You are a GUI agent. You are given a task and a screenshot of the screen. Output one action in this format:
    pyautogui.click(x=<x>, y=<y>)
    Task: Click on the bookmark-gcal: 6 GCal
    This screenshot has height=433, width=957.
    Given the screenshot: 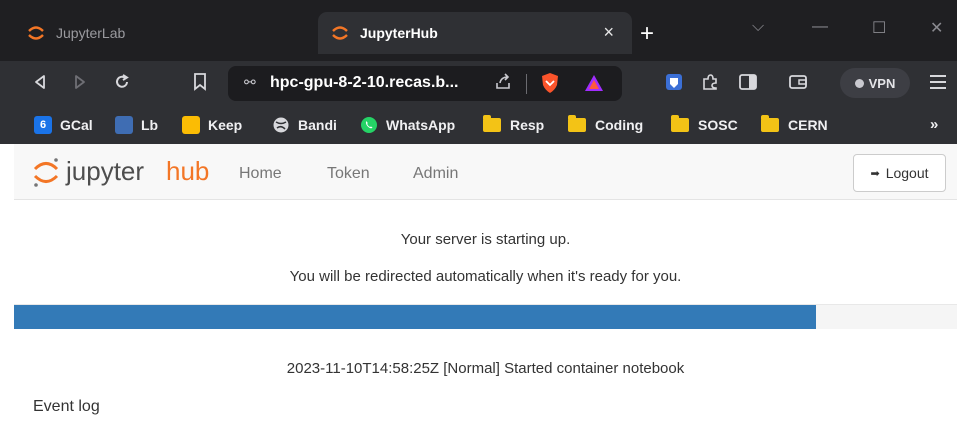 What is the action you would take?
    pyautogui.click(x=63, y=125)
    